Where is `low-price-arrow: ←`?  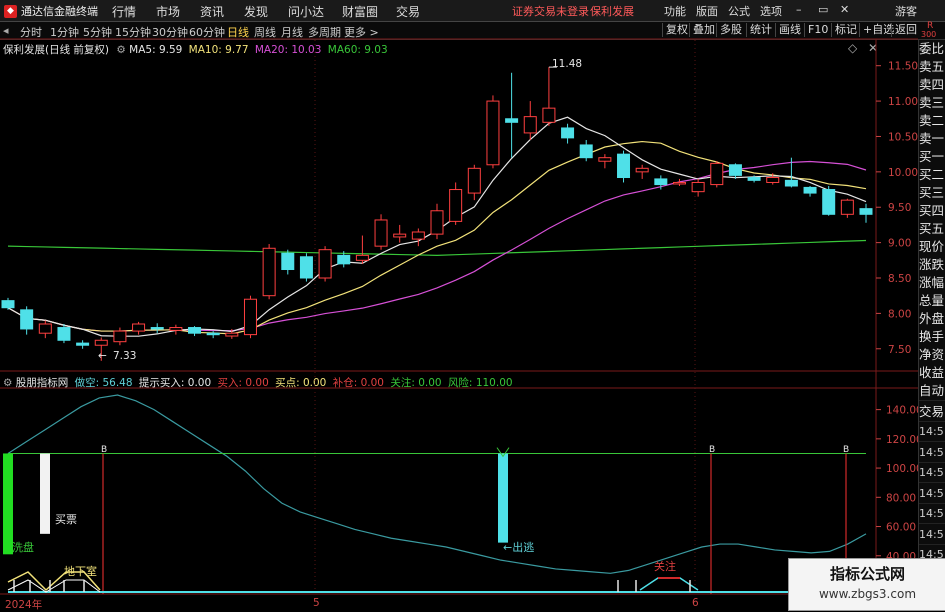 low-price-arrow: ← is located at coordinates (102, 356).